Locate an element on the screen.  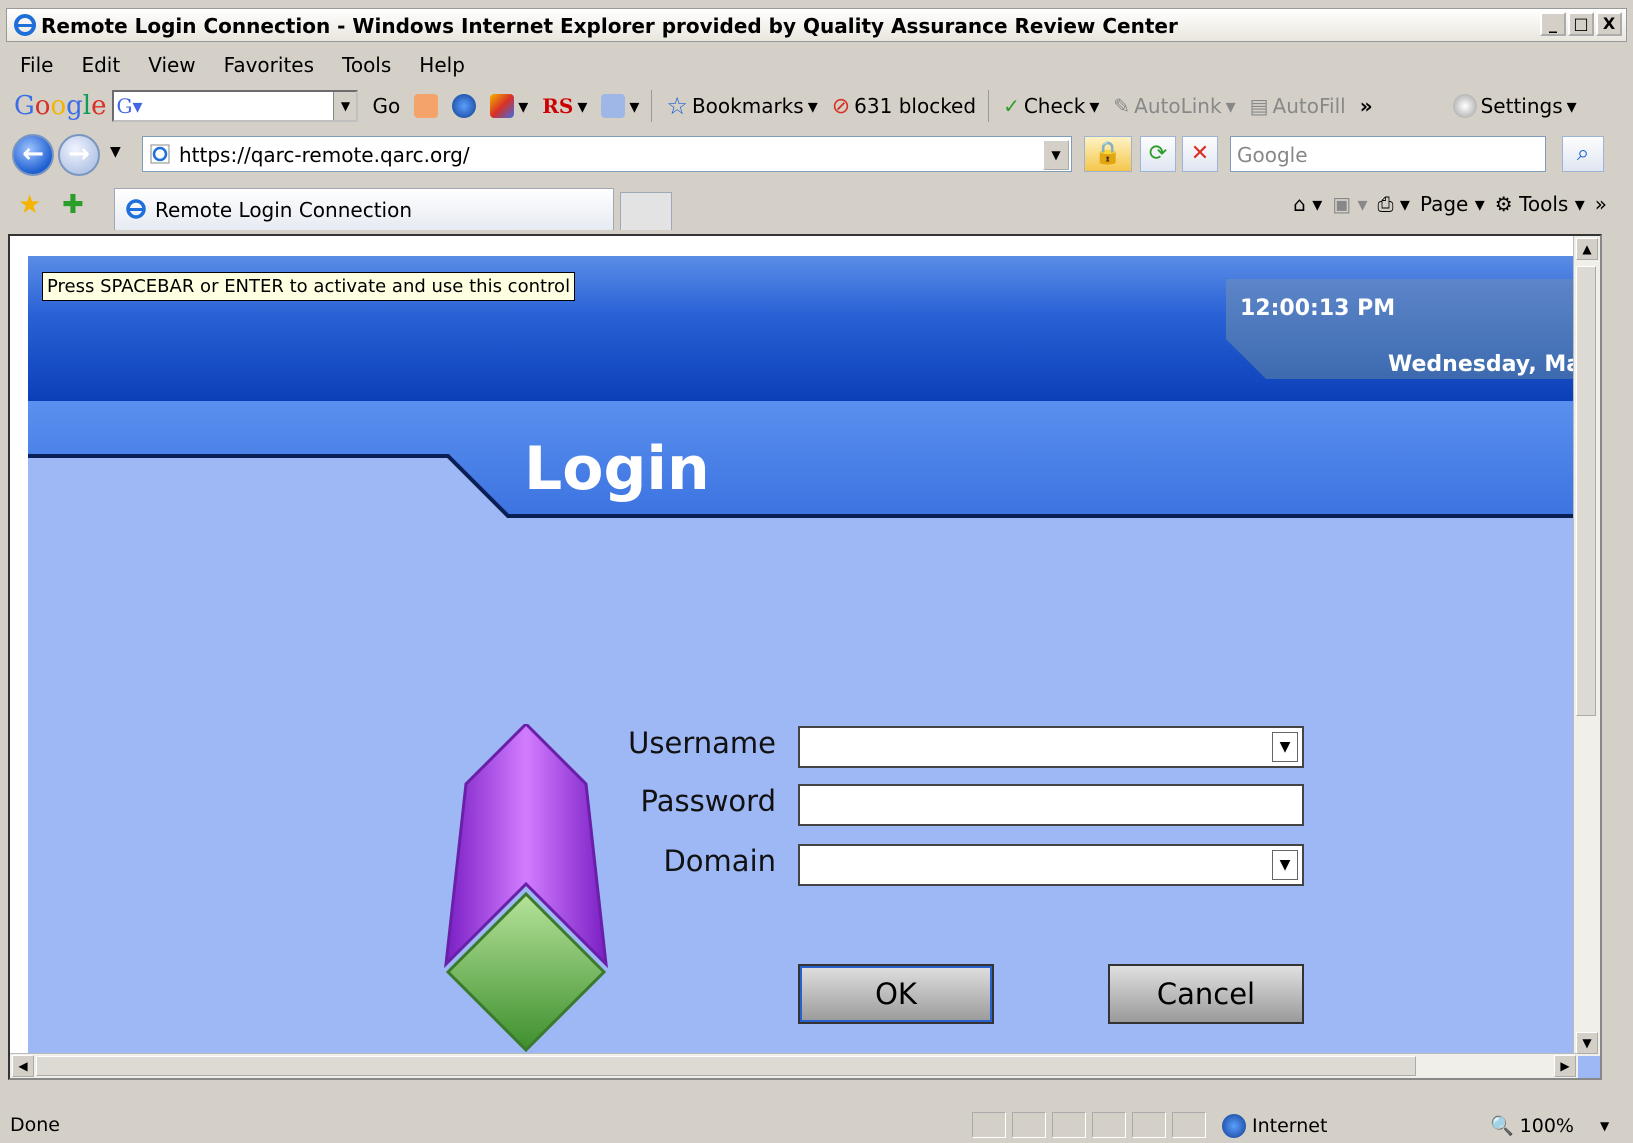
password-field is located at coordinates (1051, 805).